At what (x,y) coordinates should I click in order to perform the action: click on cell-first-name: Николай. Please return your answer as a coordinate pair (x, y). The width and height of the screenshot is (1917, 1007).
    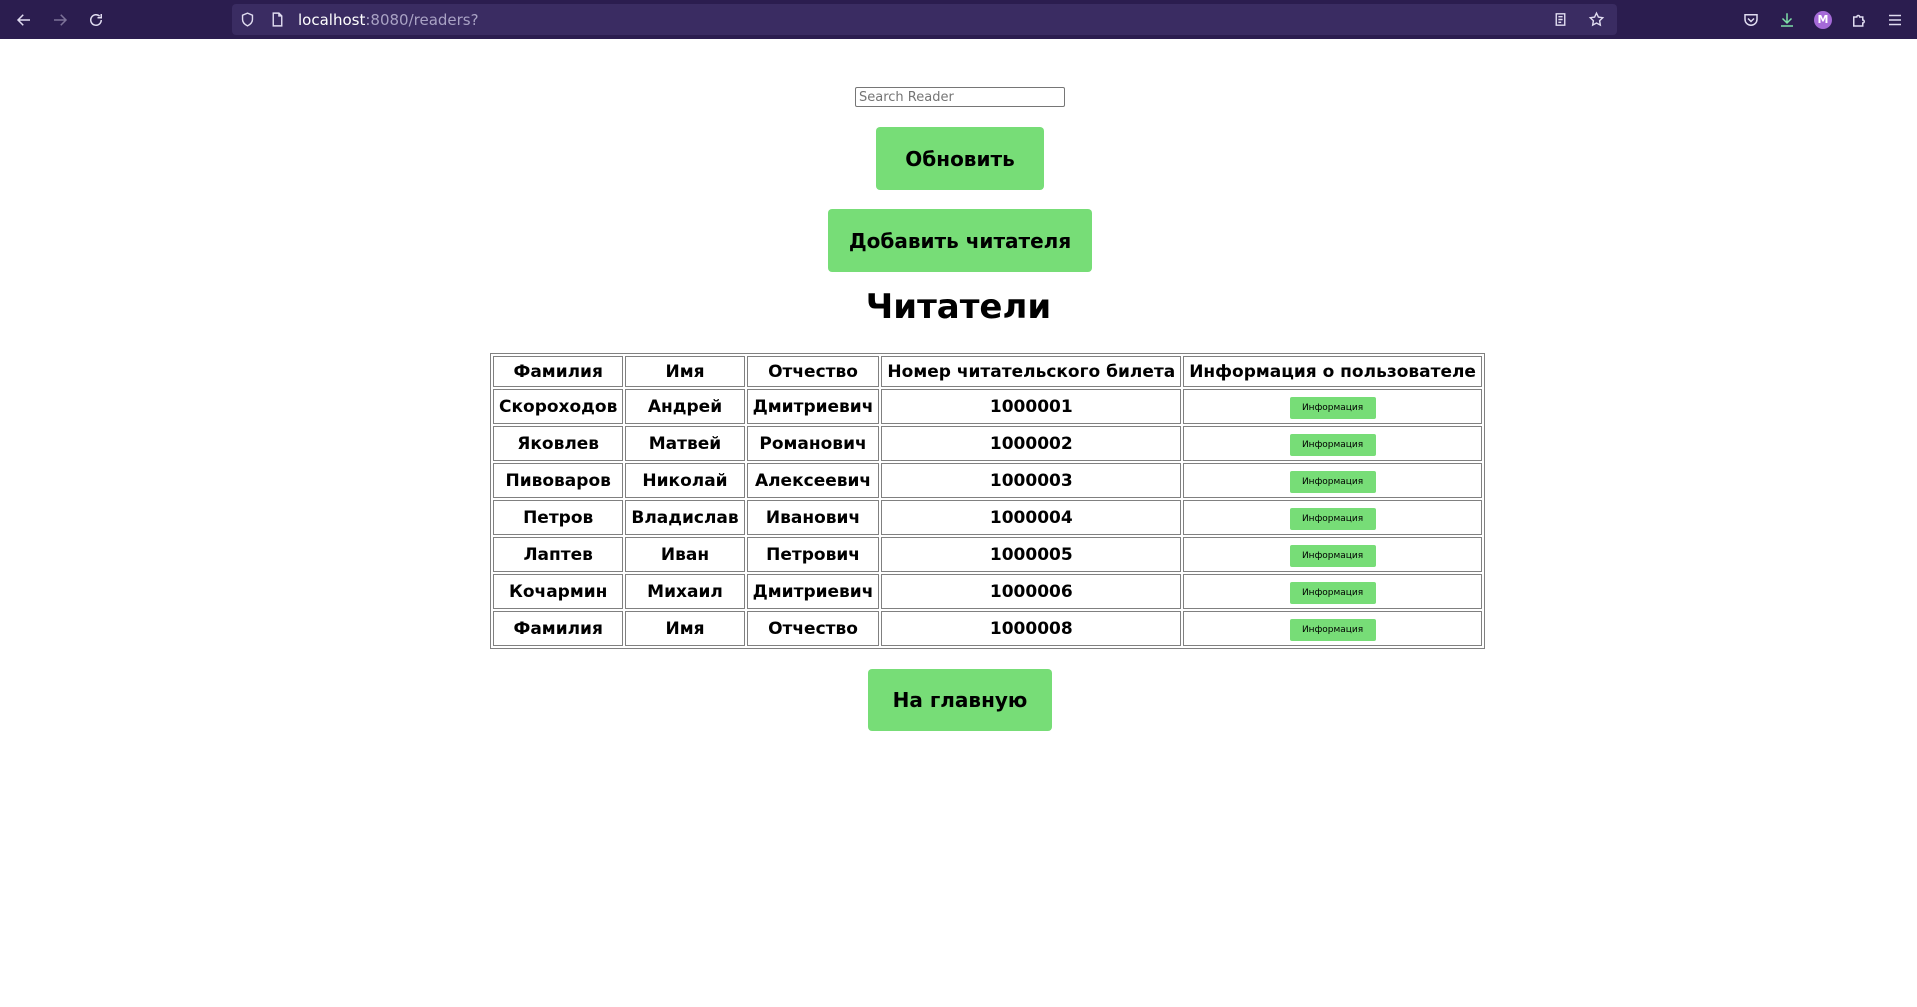
    Looking at the image, I should click on (685, 480).